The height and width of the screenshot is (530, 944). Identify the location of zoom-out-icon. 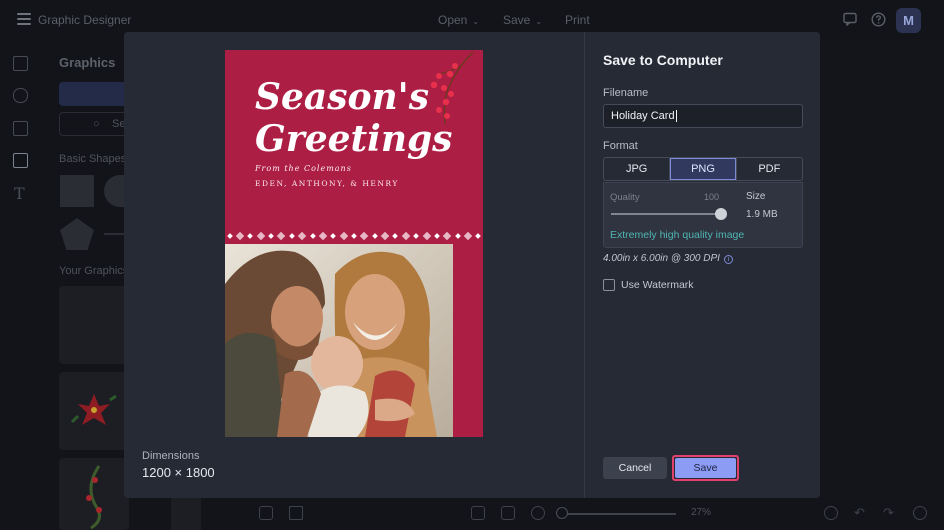
(538, 513).